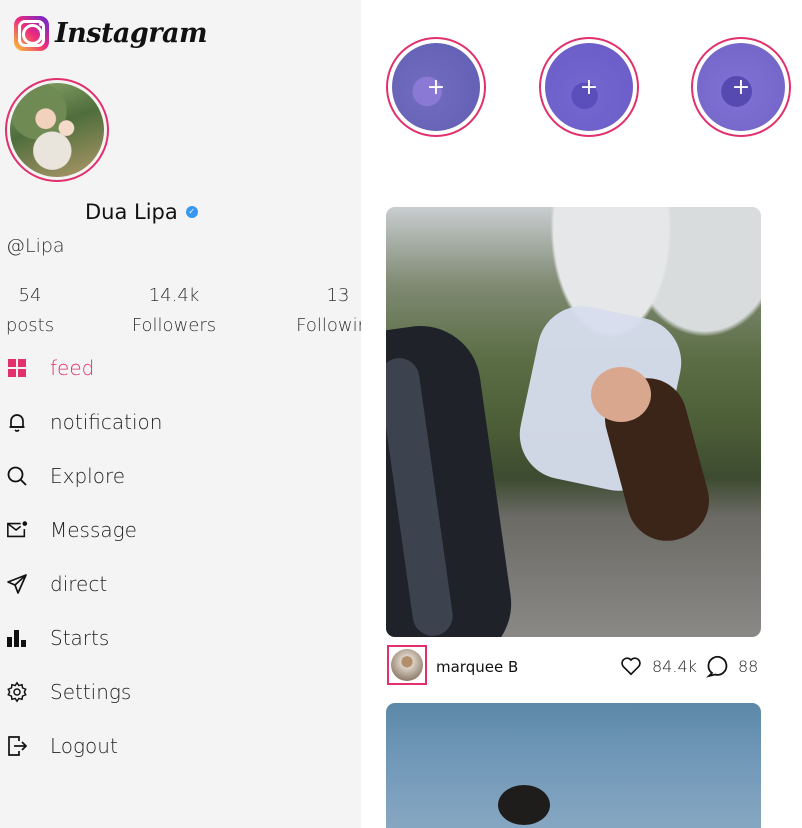  I want to click on stat-following-label: Following, so click(328, 325).